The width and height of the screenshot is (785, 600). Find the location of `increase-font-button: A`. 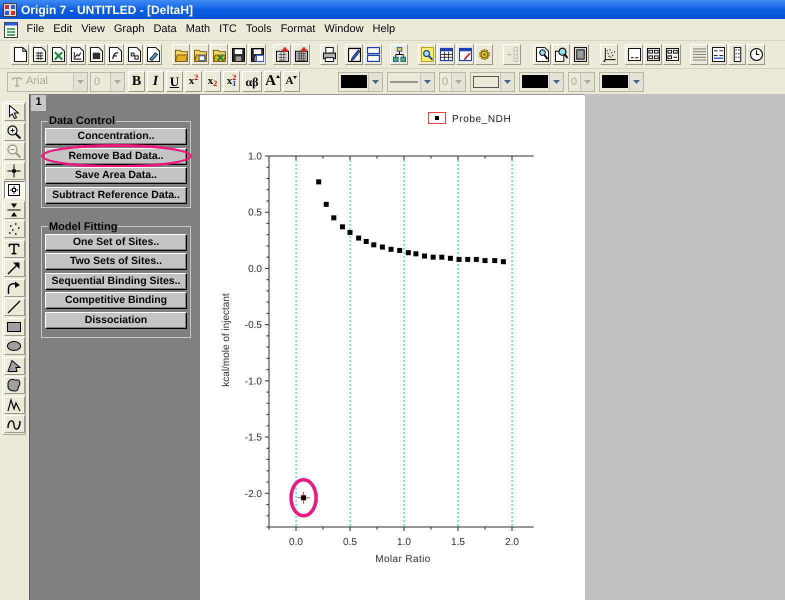

increase-font-button: A is located at coordinates (272, 81).